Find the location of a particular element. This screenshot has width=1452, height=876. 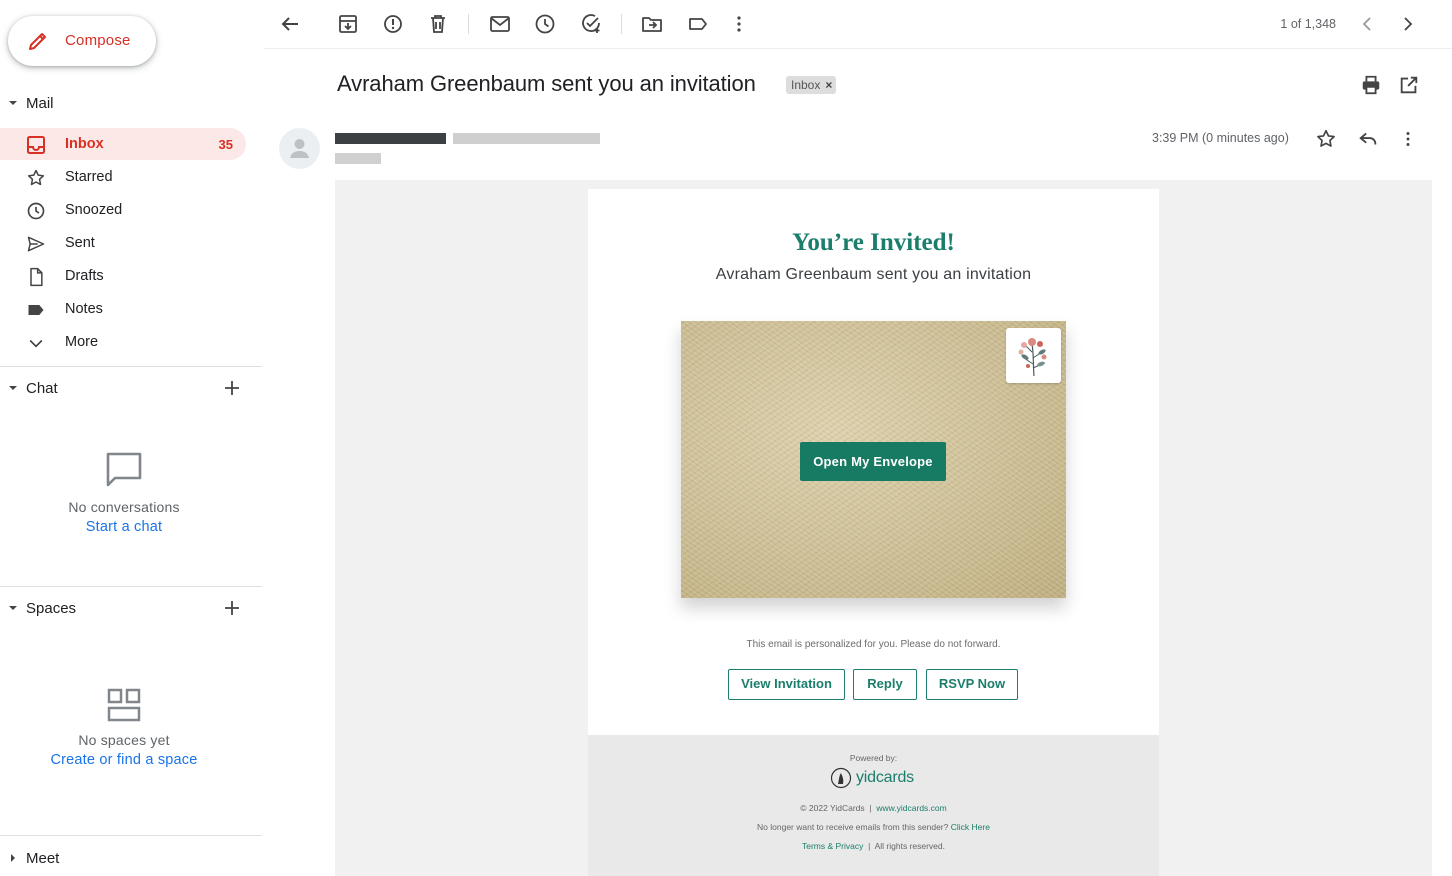

create-space-link: Create or find a space is located at coordinates (124, 760).